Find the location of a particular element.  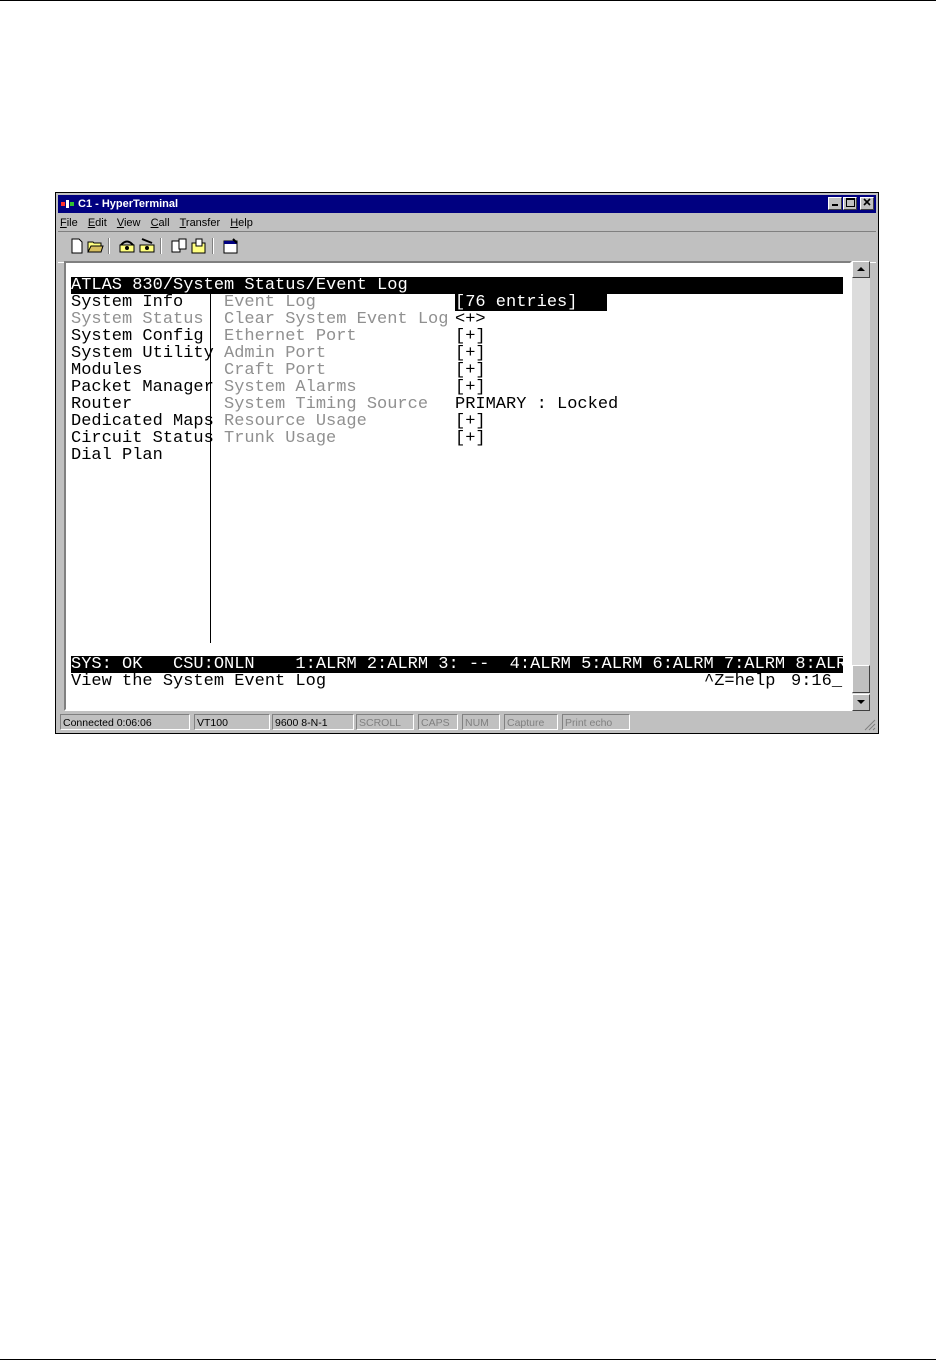

field-value-trunk-usage: [+] is located at coordinates (470, 438).